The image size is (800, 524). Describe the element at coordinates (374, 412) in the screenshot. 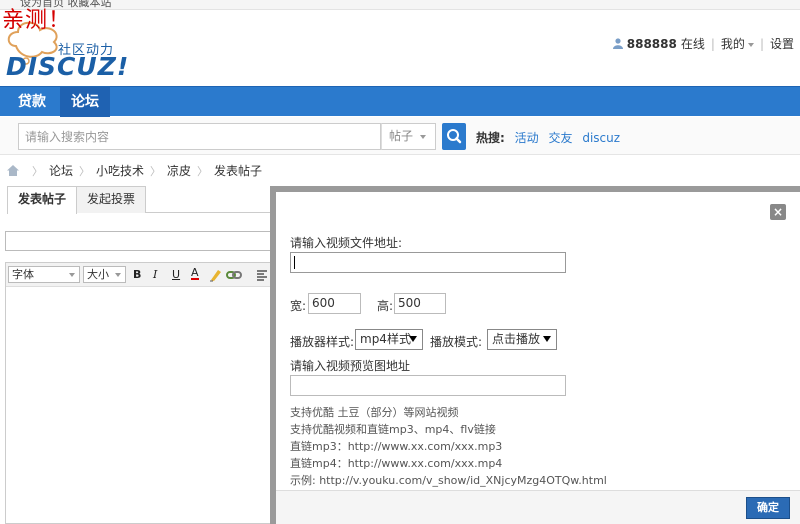

I see `hint-line: 支持优酷 土豆（部分）等网站视频` at that location.